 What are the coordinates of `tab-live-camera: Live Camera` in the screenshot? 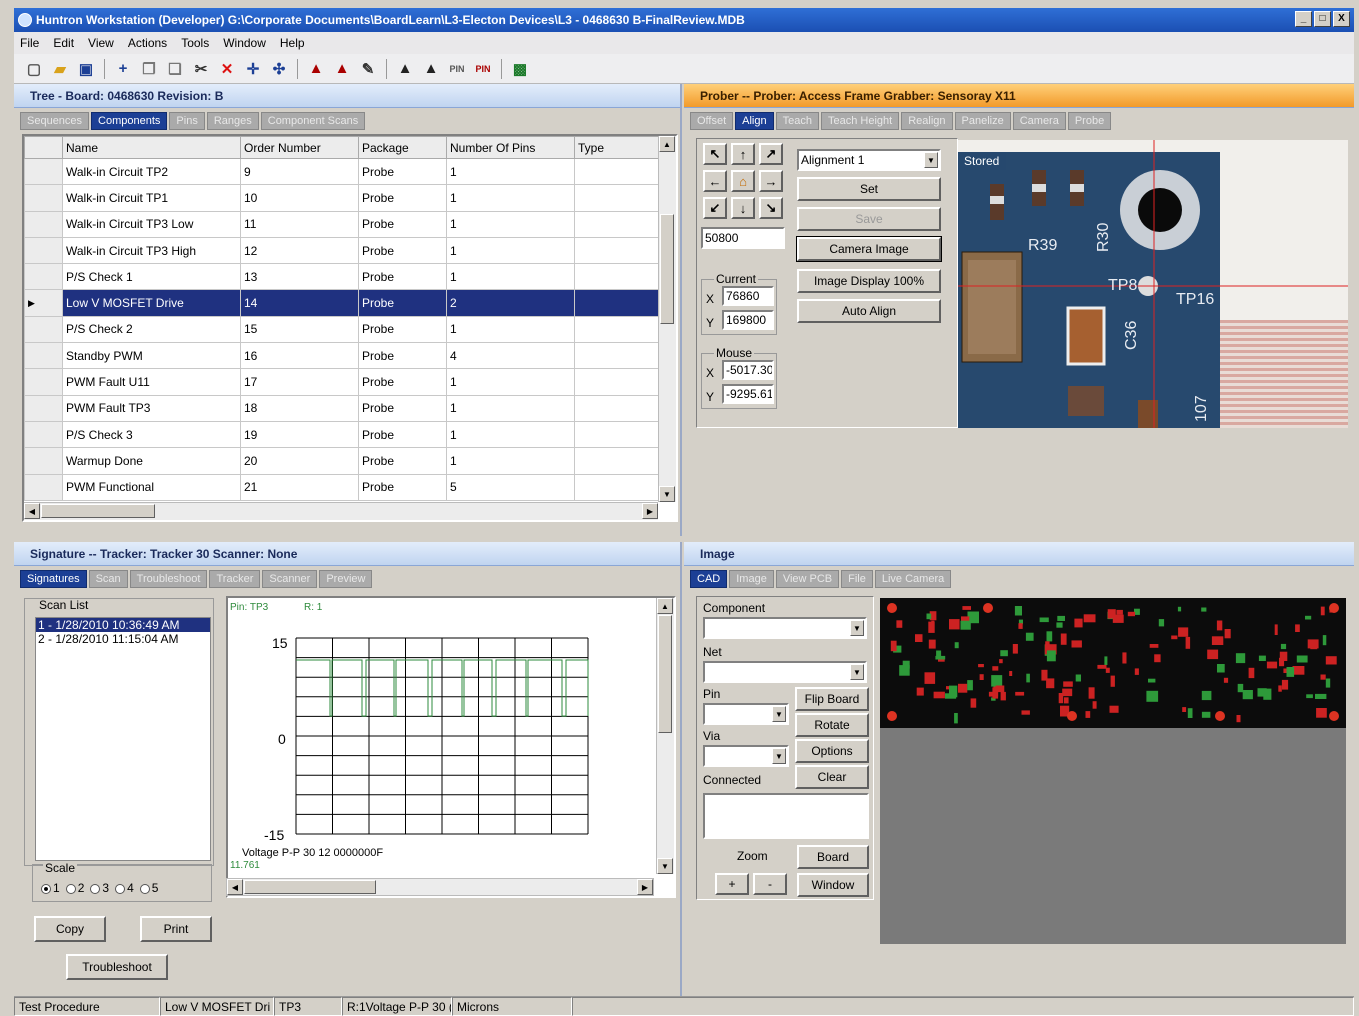 It's located at (913, 579).